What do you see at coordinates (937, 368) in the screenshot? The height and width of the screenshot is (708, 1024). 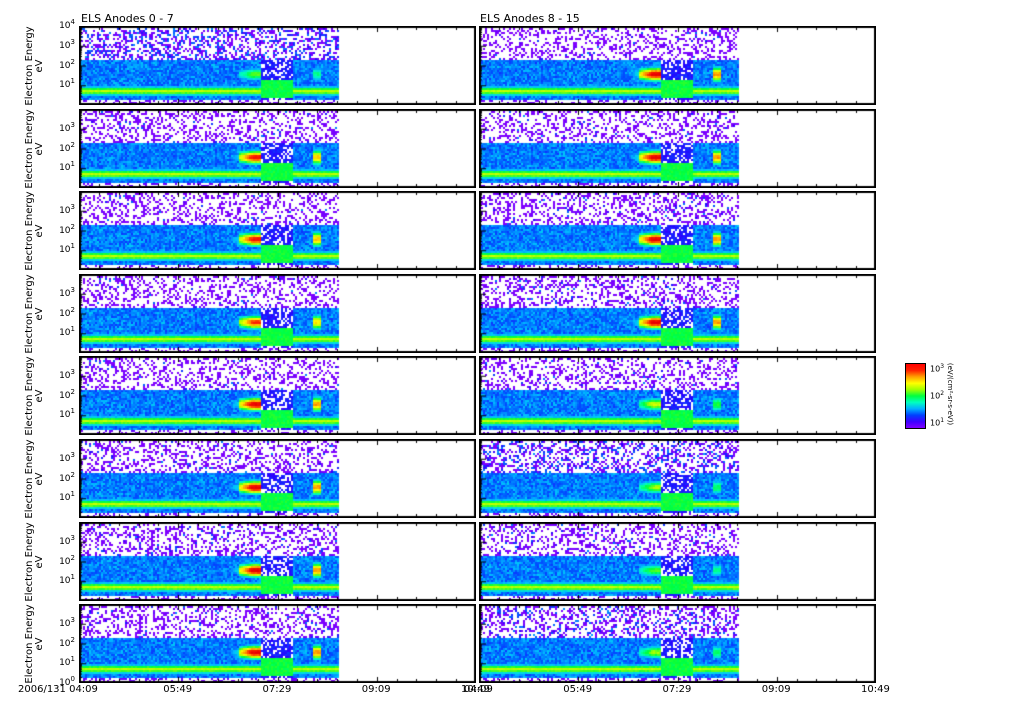 I see `colorbar-tick-label: 103` at bounding box center [937, 368].